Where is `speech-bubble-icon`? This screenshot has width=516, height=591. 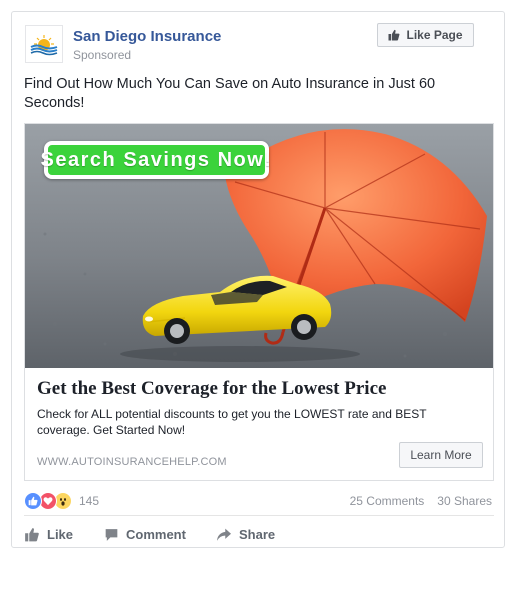
speech-bubble-icon is located at coordinates (111, 534).